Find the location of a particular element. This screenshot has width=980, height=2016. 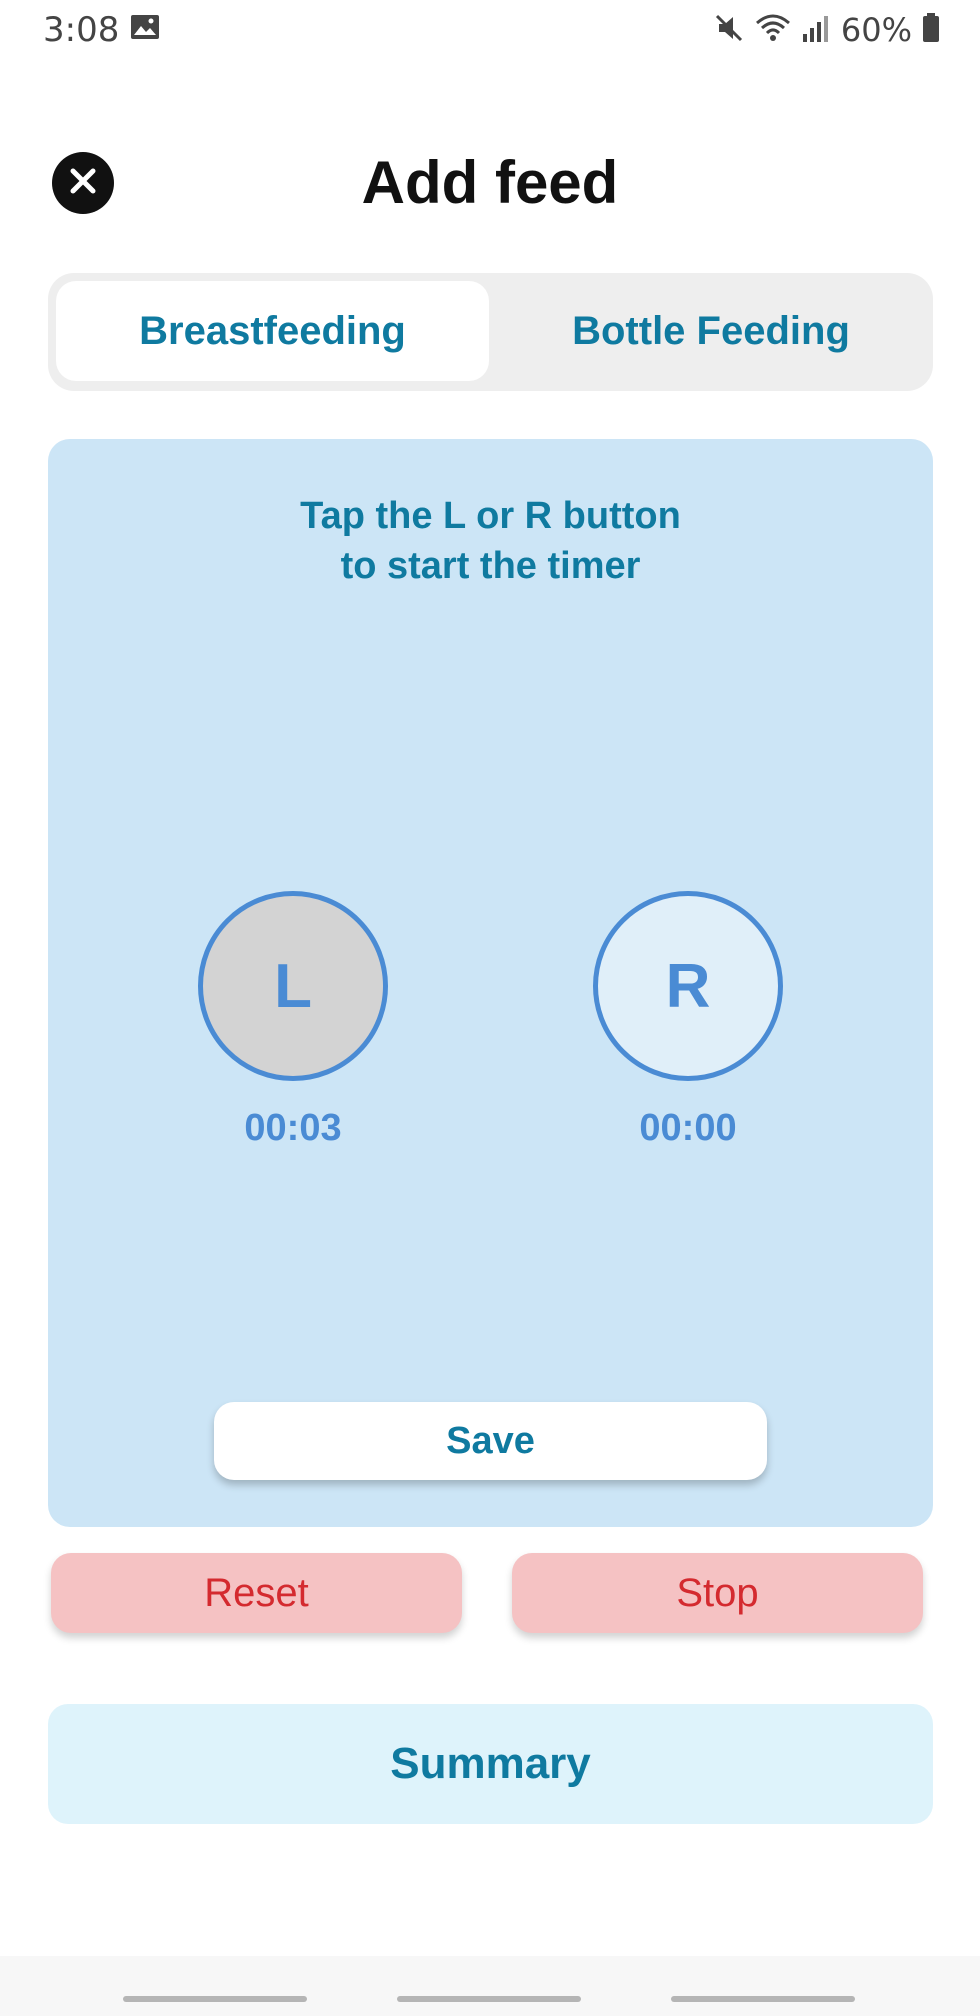

left-side-button: L is located at coordinates (293, 986).